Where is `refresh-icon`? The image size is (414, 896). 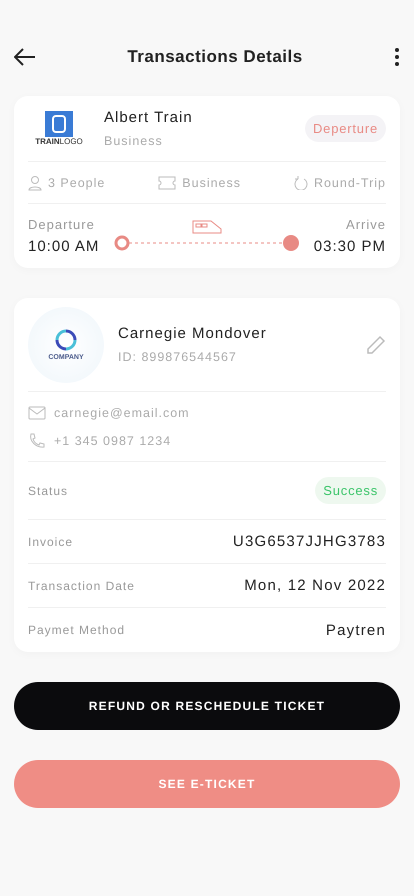
refresh-icon is located at coordinates (301, 183).